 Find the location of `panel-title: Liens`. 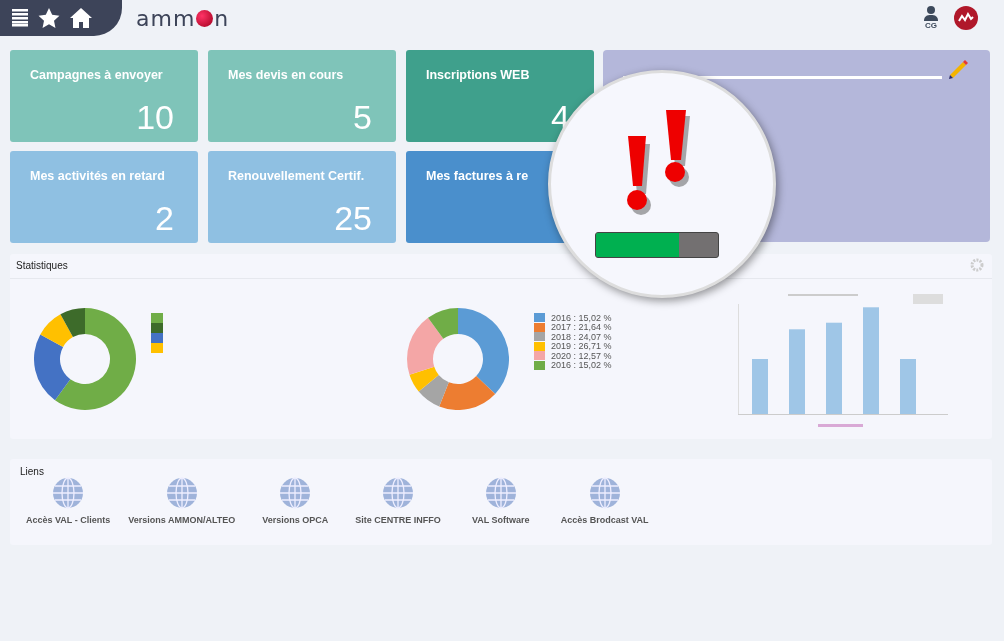

panel-title: Liens is located at coordinates (32, 471).